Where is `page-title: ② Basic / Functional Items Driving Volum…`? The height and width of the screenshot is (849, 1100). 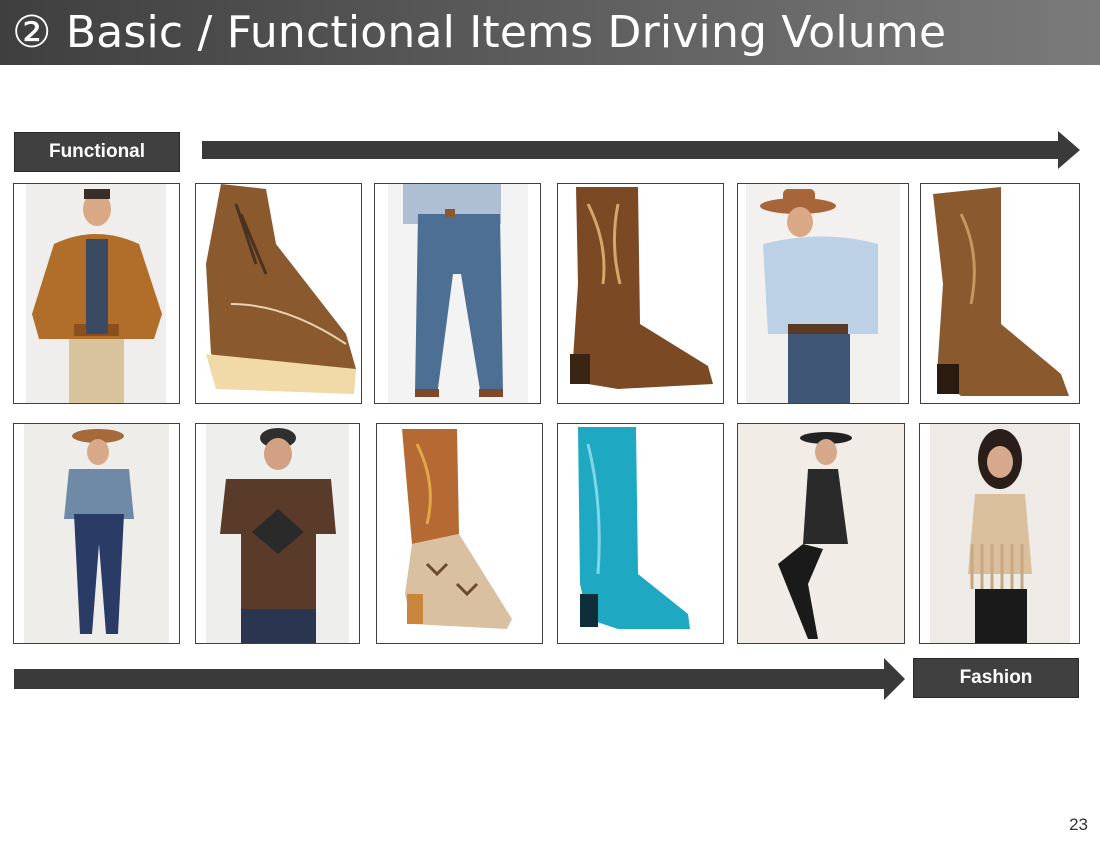 page-title: ② Basic / Functional Items Driving Volum… is located at coordinates (479, 32).